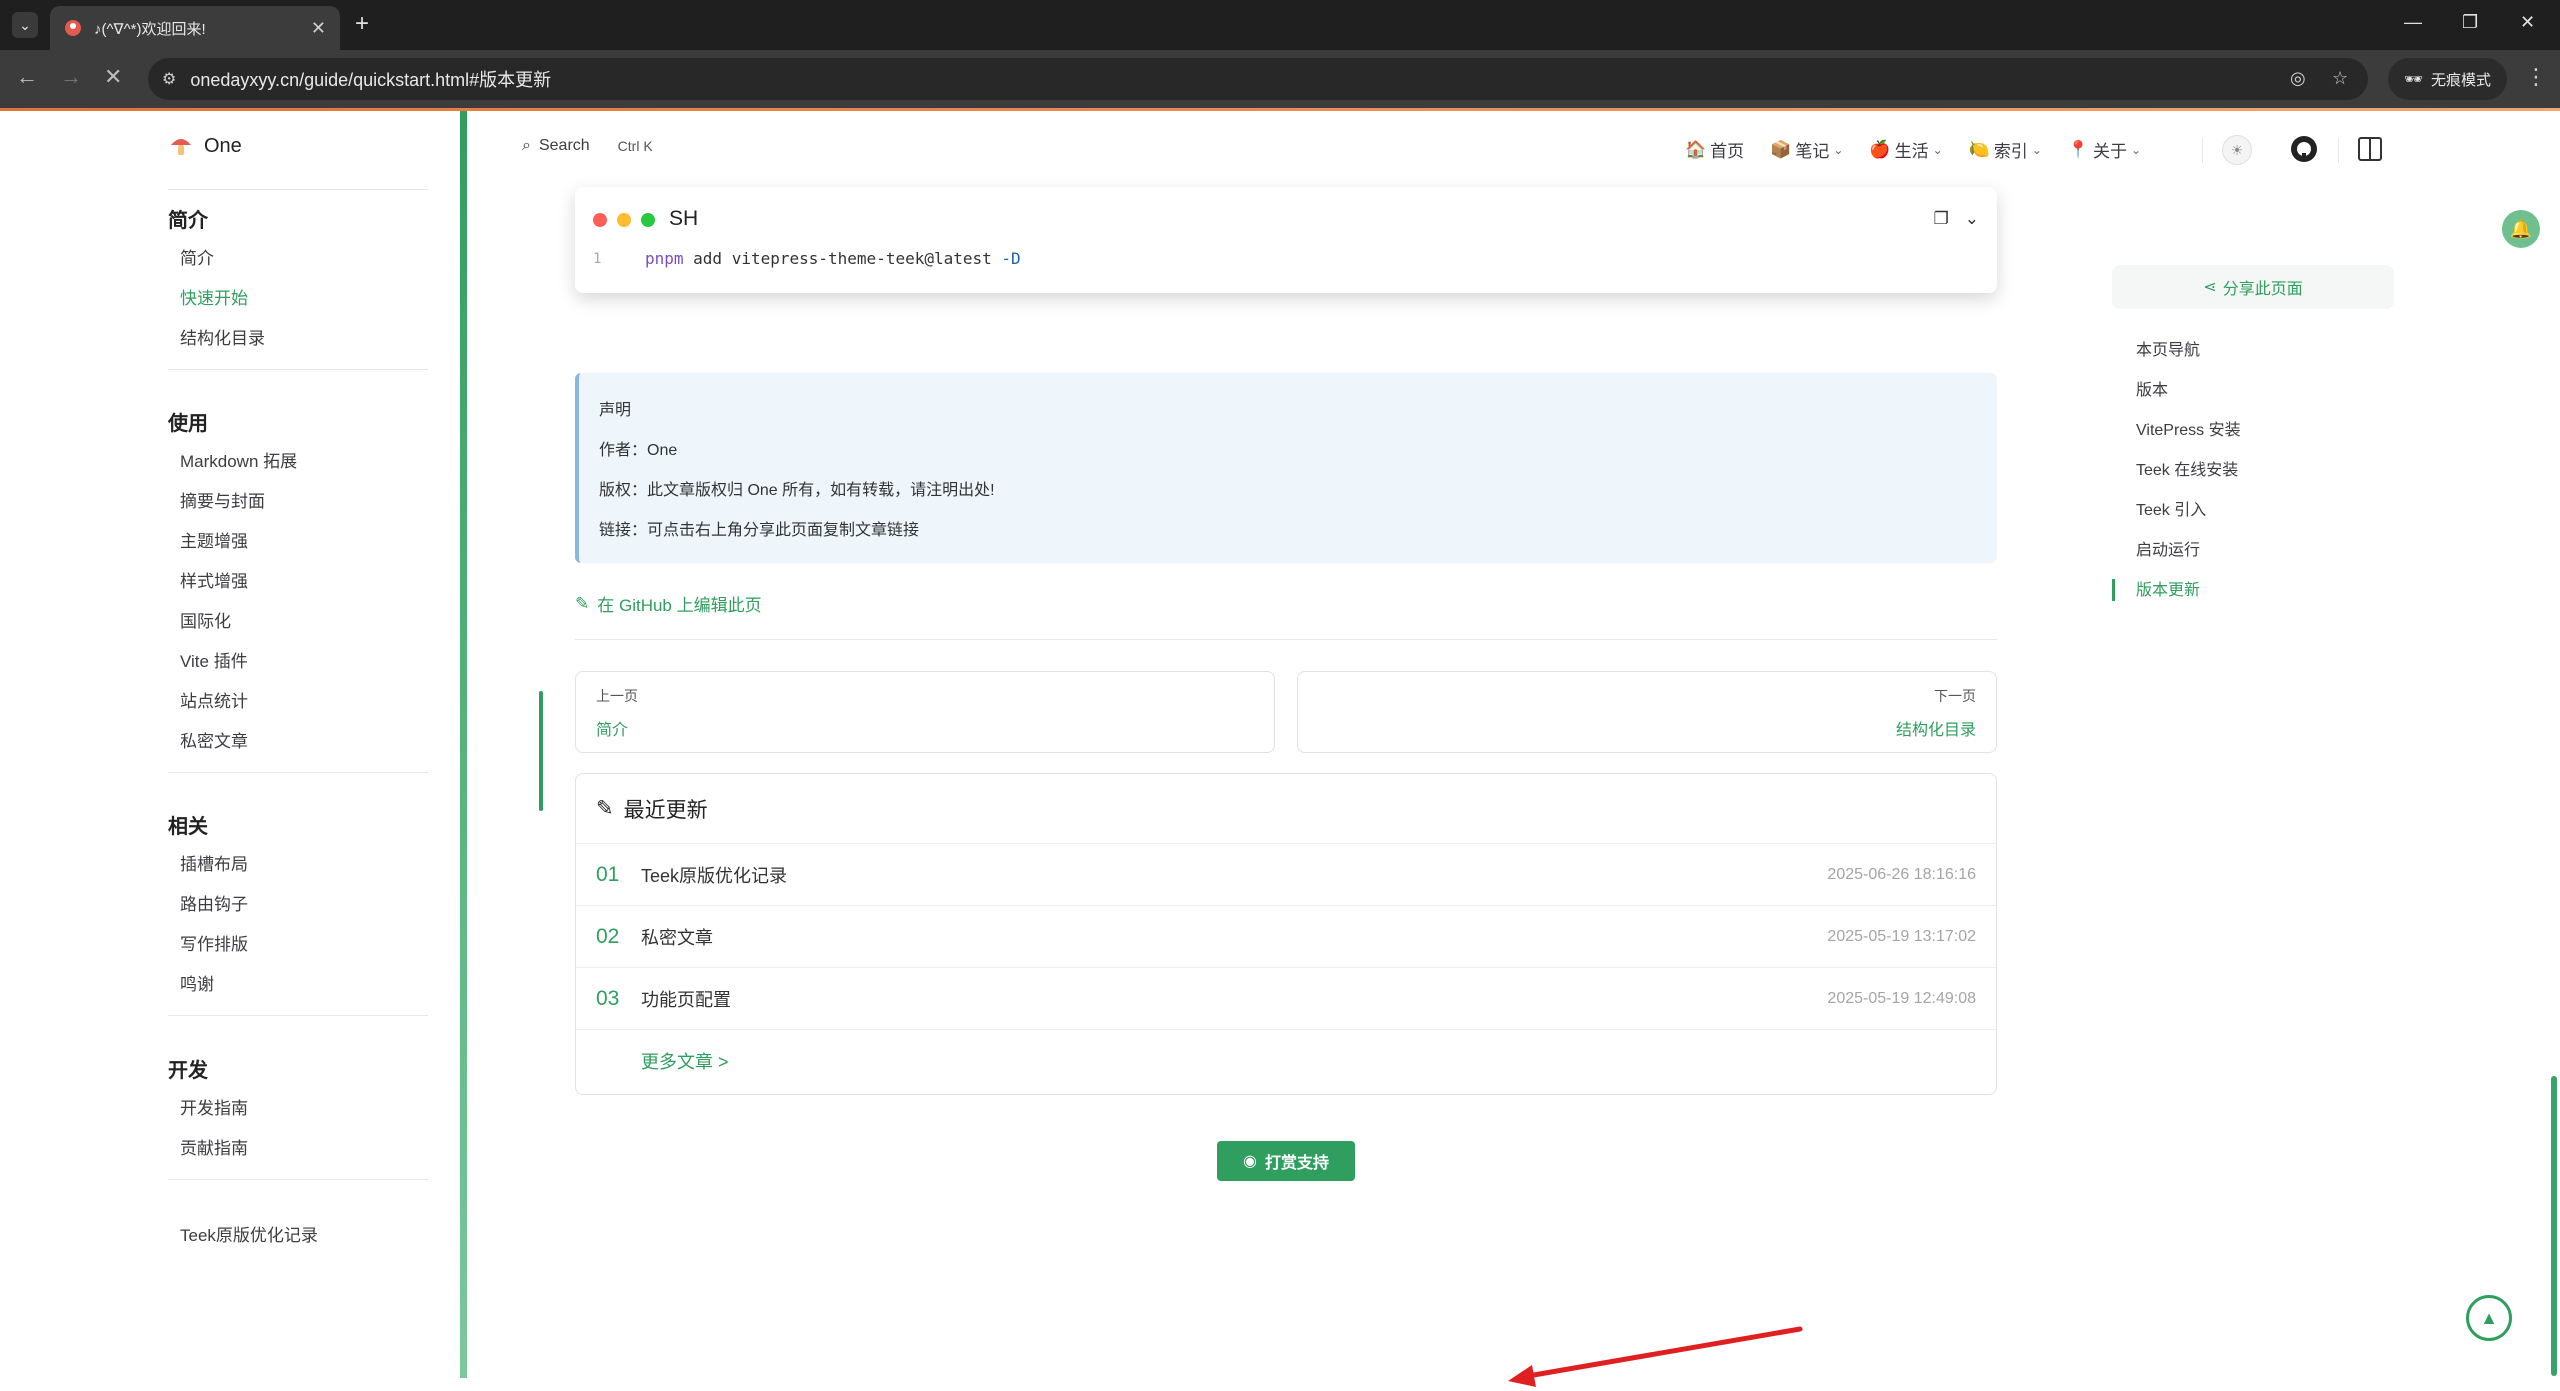 The image size is (2560, 1391). What do you see at coordinates (195, 28) in the screenshot?
I see `browser-tab: ♪(^∇^*)欢迎回来! ✕` at bounding box center [195, 28].